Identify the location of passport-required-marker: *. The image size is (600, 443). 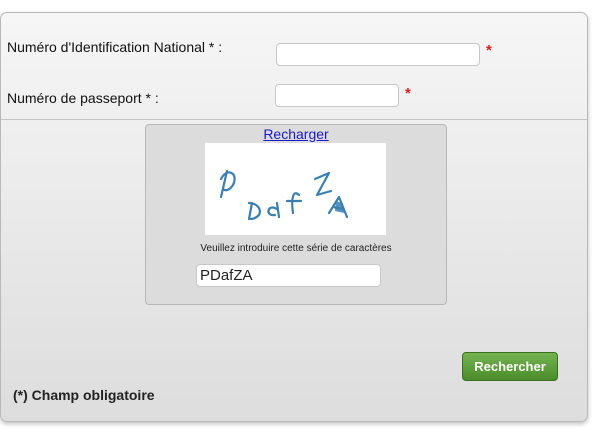
(408, 93).